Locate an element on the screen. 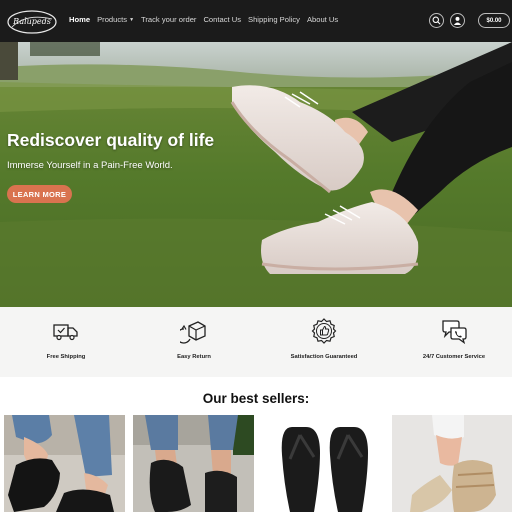 The height and width of the screenshot is (512, 512). search-button is located at coordinates (436, 20).